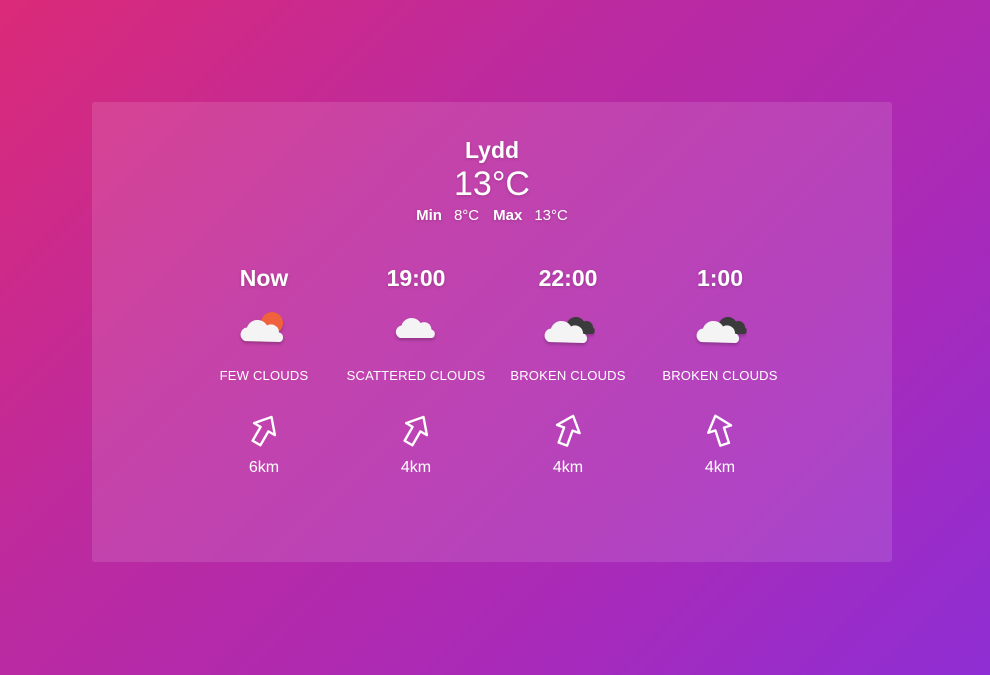 This screenshot has height=675, width=990. What do you see at coordinates (492, 216) in the screenshot?
I see `min-max-temperature: Min 8°C Max 13°C` at bounding box center [492, 216].